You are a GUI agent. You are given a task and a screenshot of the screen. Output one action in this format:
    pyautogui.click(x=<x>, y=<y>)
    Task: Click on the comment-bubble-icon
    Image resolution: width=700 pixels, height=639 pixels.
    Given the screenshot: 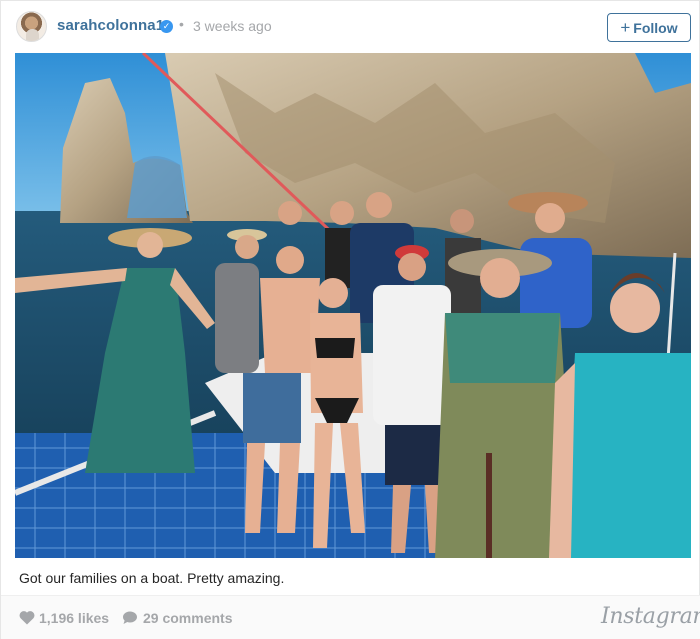 What is the action you would take?
    pyautogui.click(x=130, y=617)
    